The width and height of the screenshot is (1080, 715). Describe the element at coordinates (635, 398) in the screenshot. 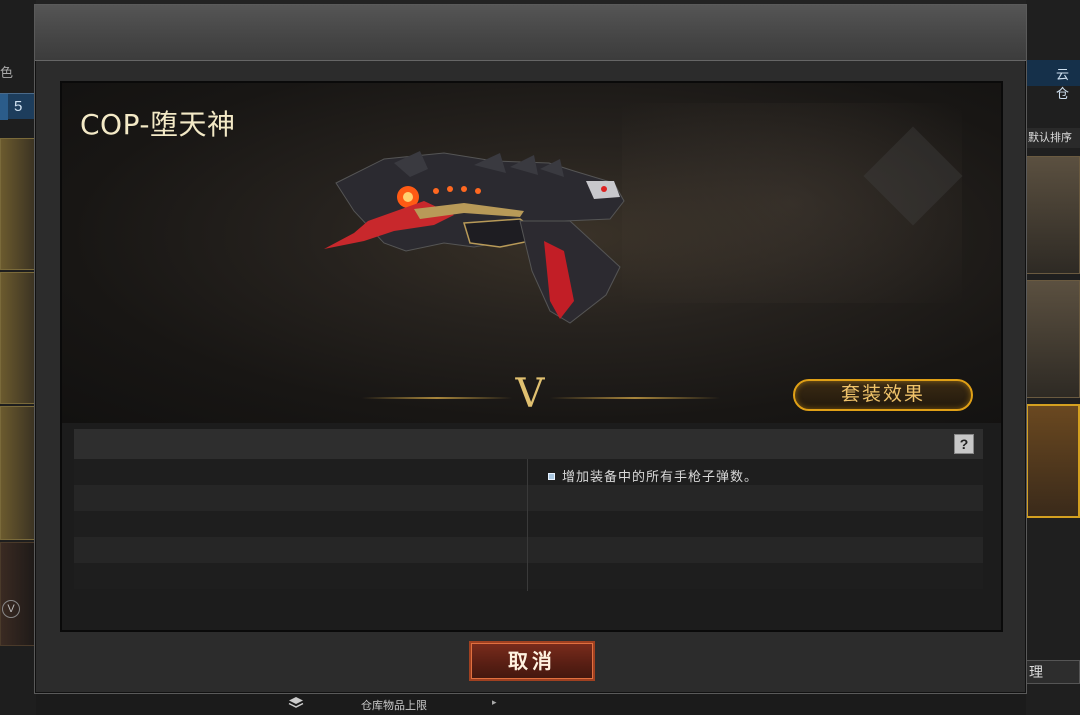

I see `rank-line-right` at that location.